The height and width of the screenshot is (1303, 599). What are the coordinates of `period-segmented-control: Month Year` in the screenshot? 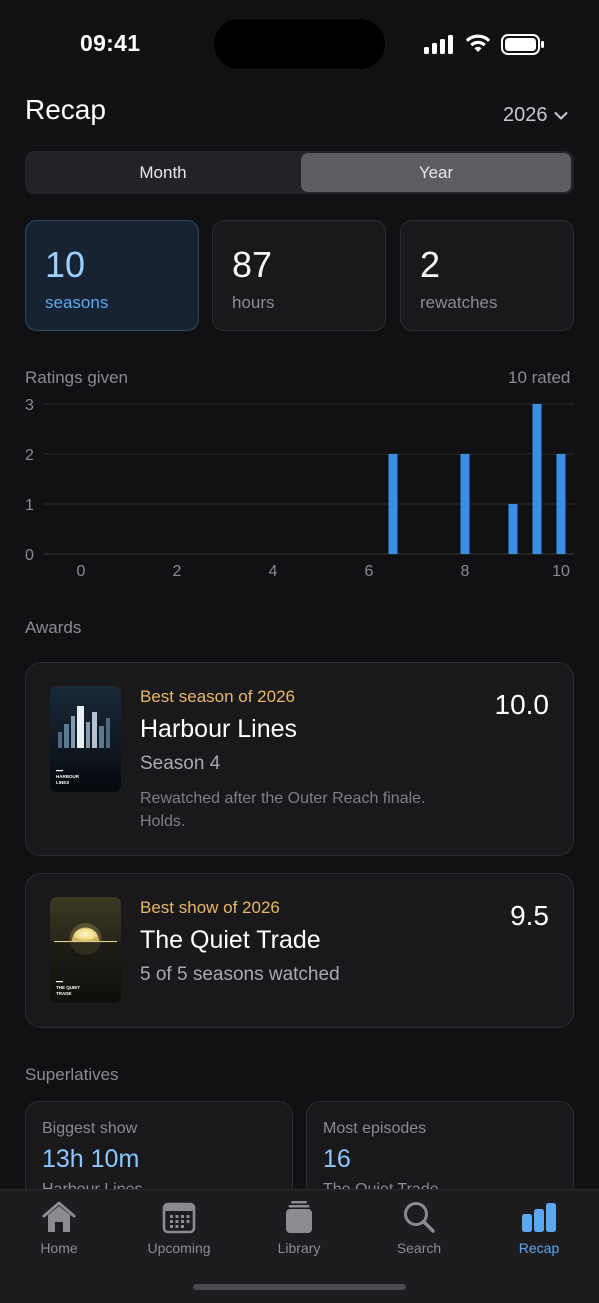 It's located at (299, 172).